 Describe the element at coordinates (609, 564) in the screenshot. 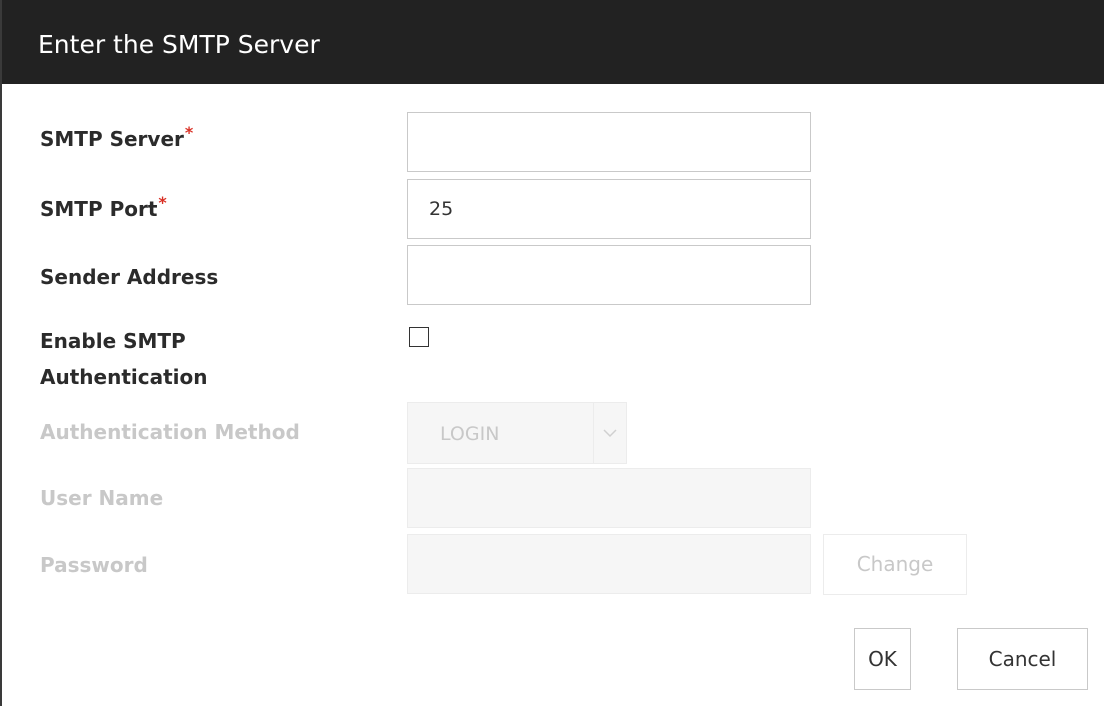

I see `password-input` at that location.